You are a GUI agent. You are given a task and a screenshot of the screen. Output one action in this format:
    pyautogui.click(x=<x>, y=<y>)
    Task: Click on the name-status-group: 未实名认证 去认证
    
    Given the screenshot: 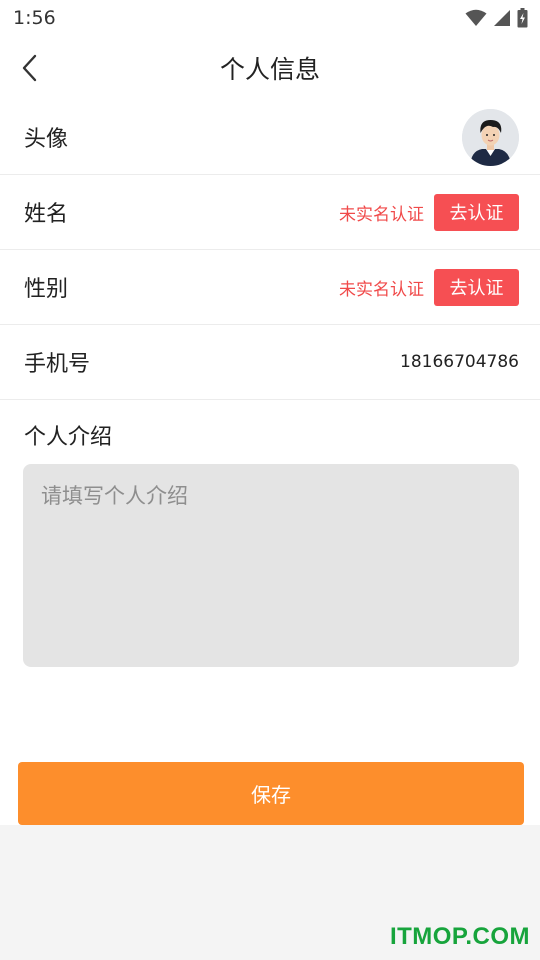 What is the action you would take?
    pyautogui.click(x=429, y=212)
    